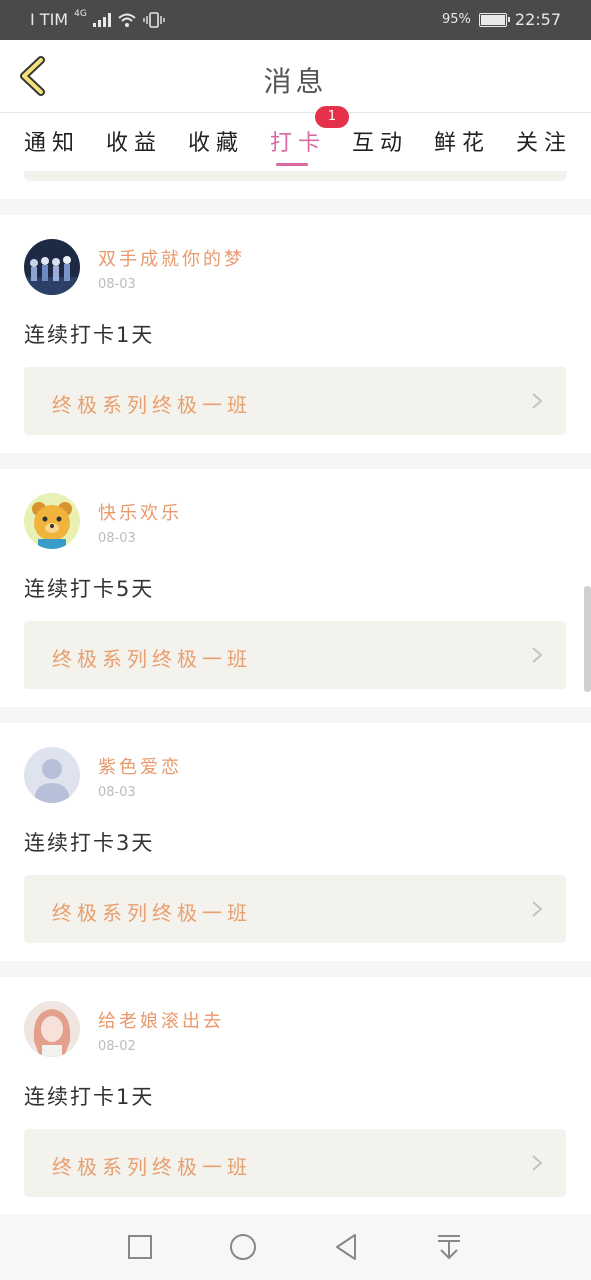 The width and height of the screenshot is (591, 1280). I want to click on default-avatar-icon, so click(52, 775).